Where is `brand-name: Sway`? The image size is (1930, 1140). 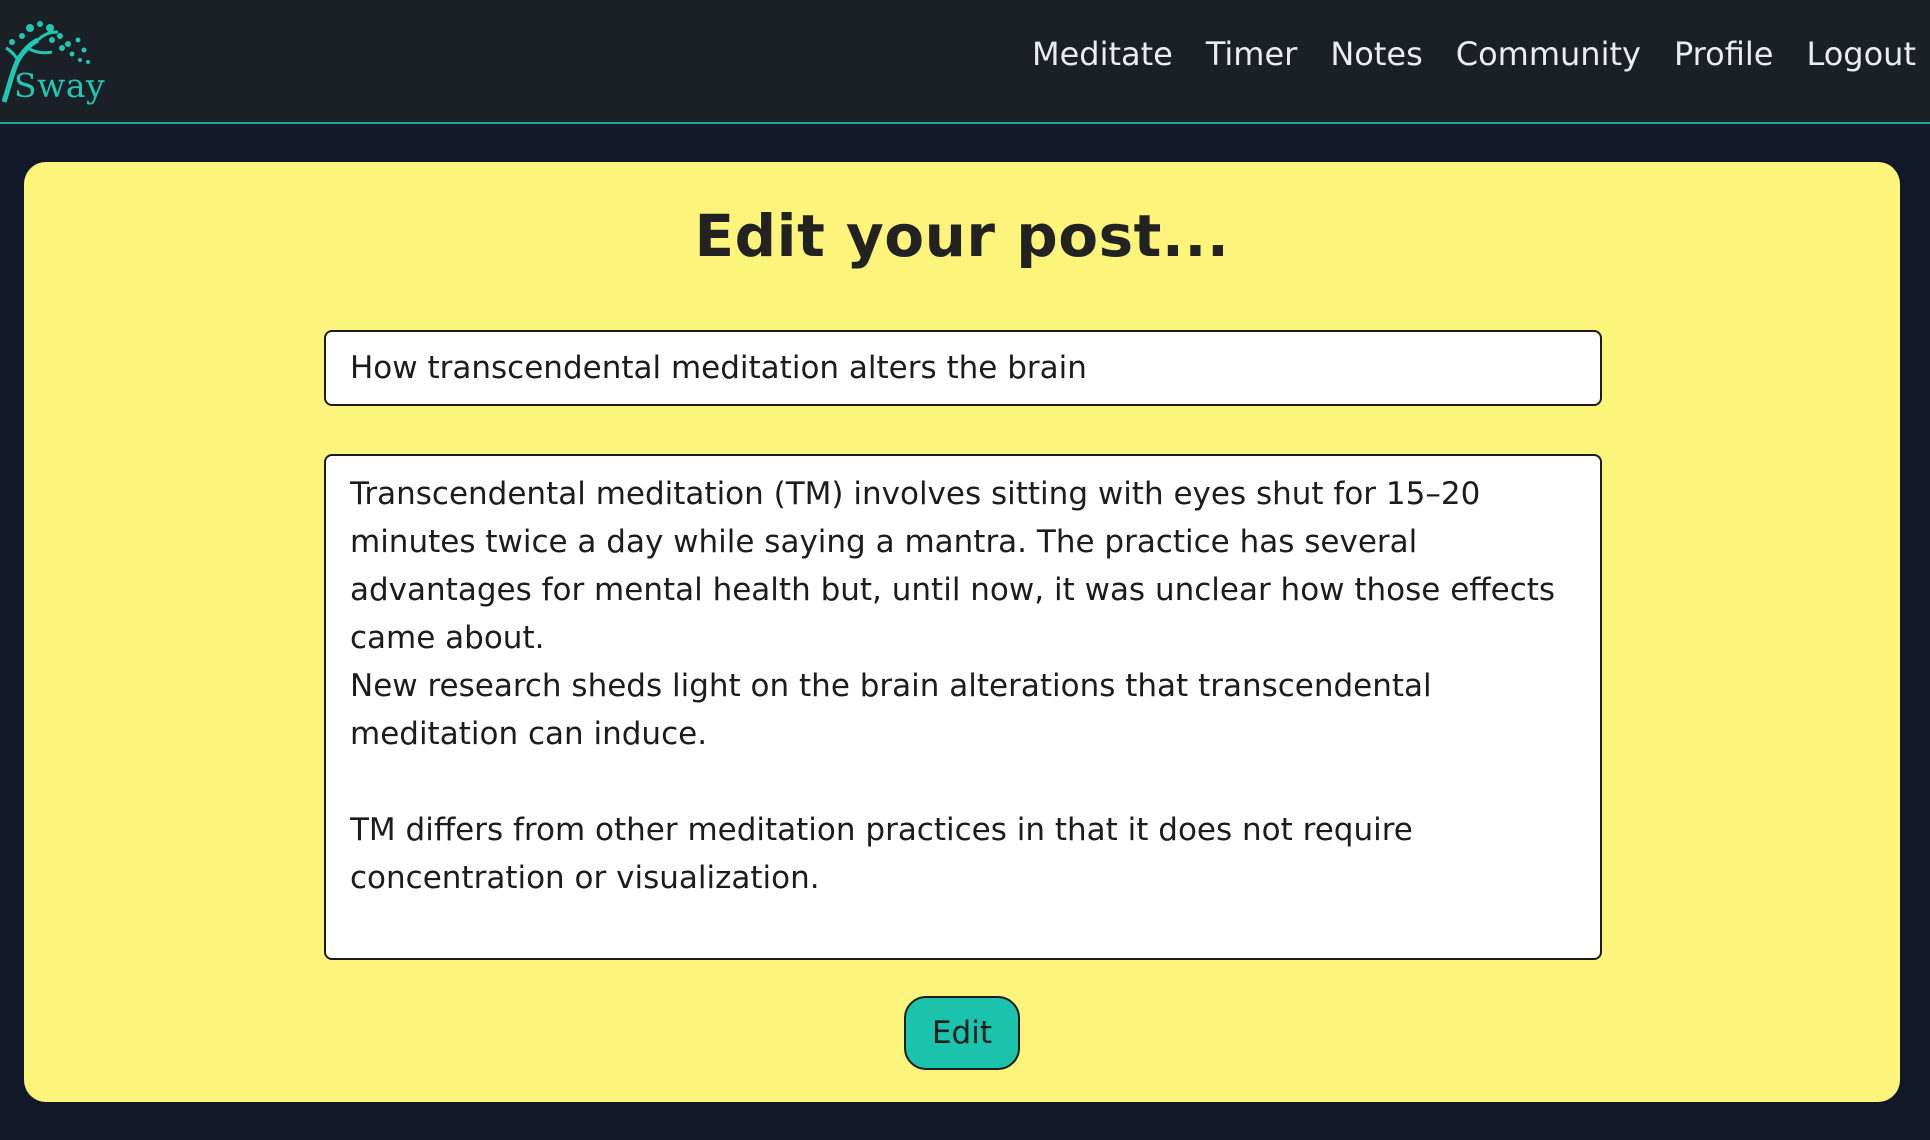
brand-name: Sway is located at coordinates (60, 85).